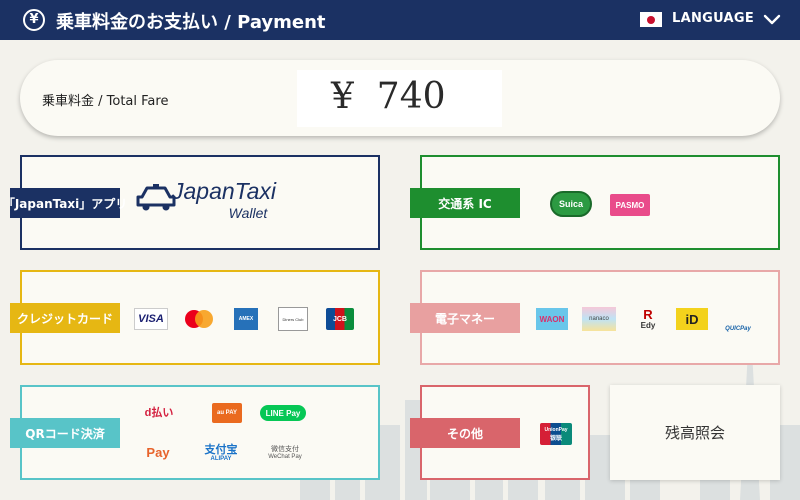 This screenshot has height=500, width=800. What do you see at coordinates (285, 457) in the screenshot?
I see `wechat-pay-english-text: WeChat Pay` at bounding box center [285, 457].